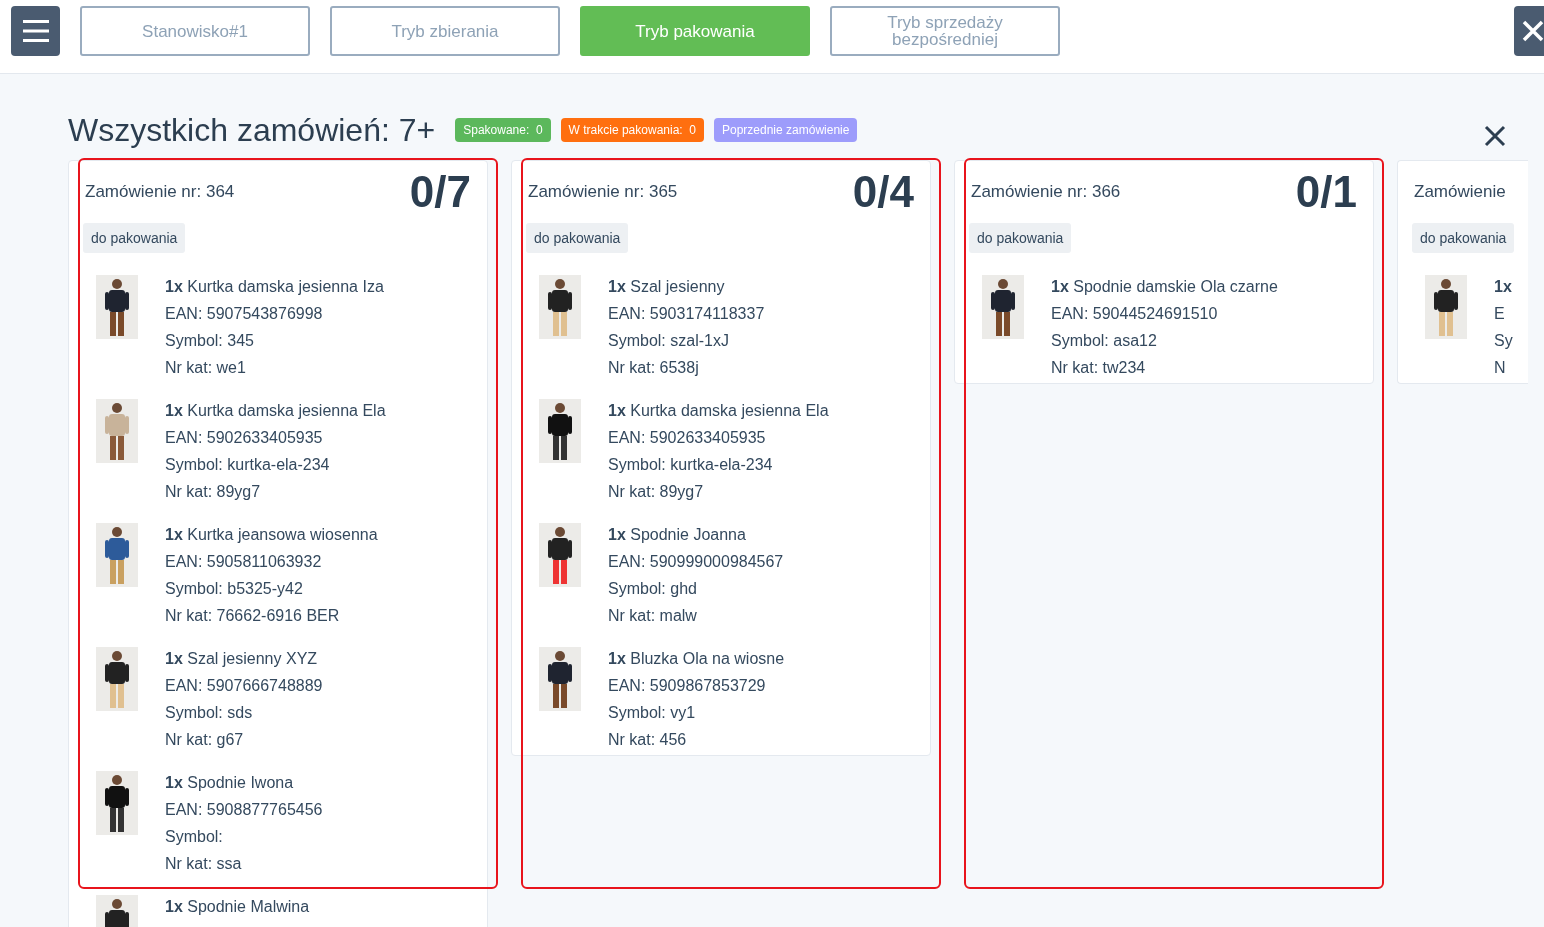  Describe the element at coordinates (242, 659) in the screenshot. I see `product-name: 1x Szal jesienny XYZ` at that location.